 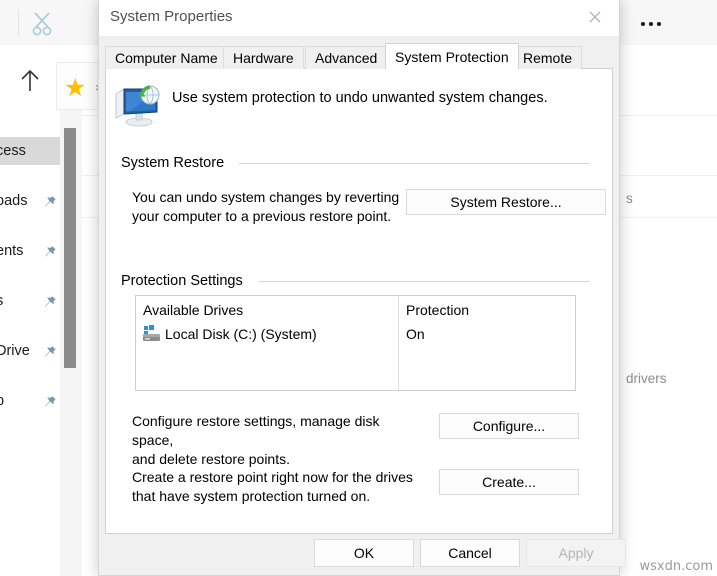 I want to click on tab-advanced: Advanced, so click(x=346, y=57).